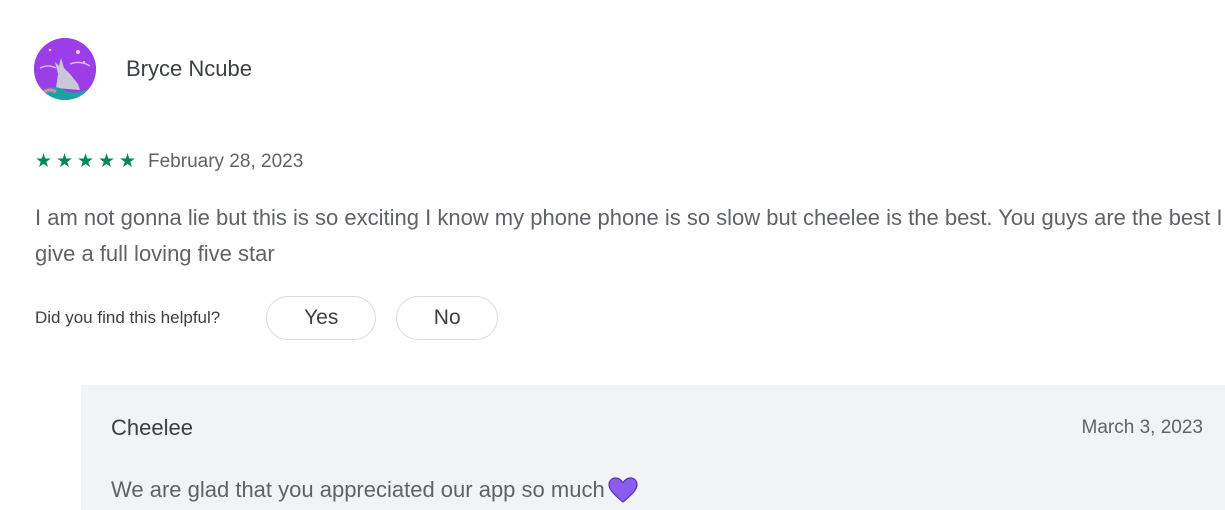 The height and width of the screenshot is (510, 1225). I want to click on rating-row: ★ ★ ★ ★ ★ February 28, 2023, so click(169, 161).